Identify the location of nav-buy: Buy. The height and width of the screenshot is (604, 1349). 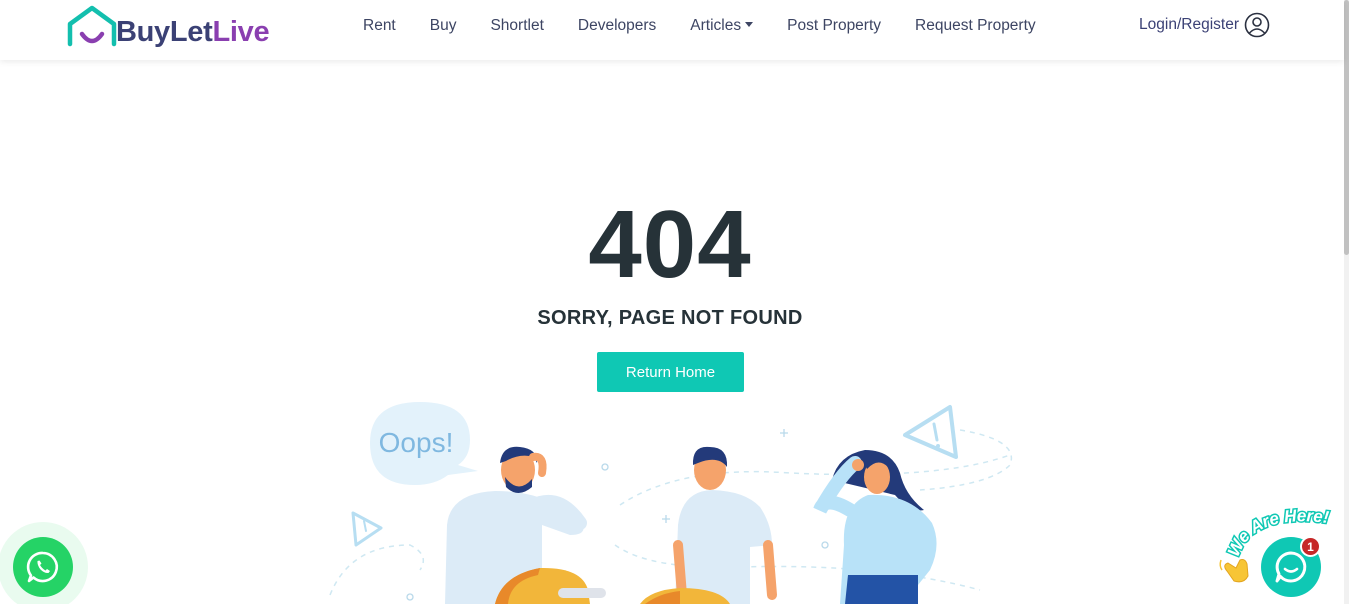
(443, 26).